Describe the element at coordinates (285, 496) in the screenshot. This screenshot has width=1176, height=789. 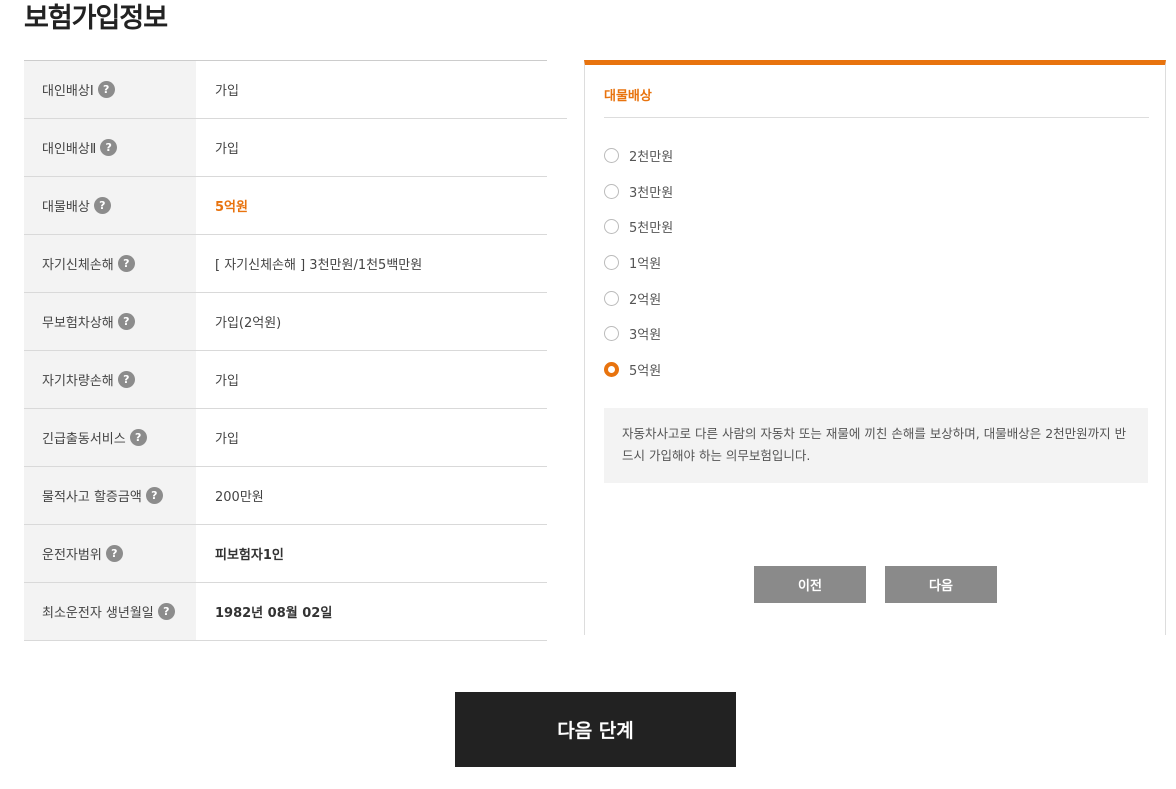
I see `table-row: 물적사고 할증금액? 200만원` at that location.